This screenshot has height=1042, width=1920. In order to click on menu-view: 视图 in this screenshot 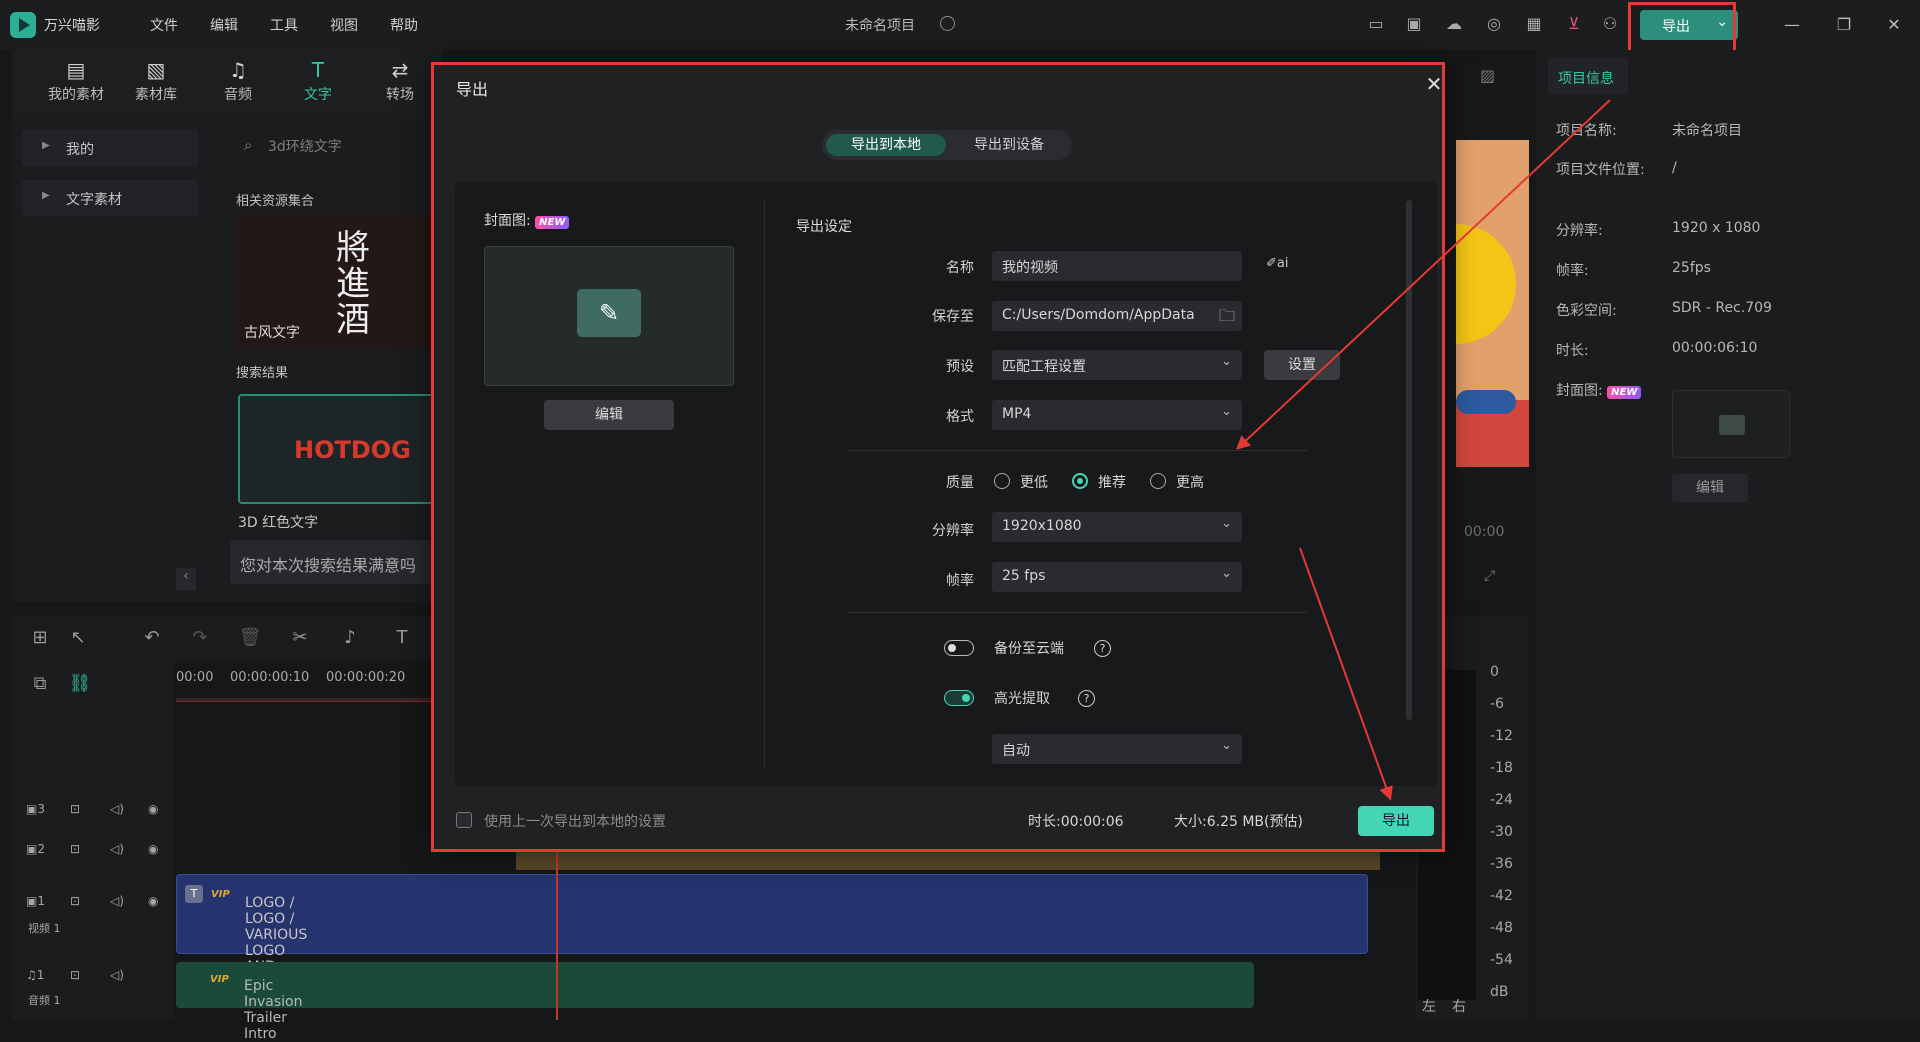, I will do `click(344, 25)`.